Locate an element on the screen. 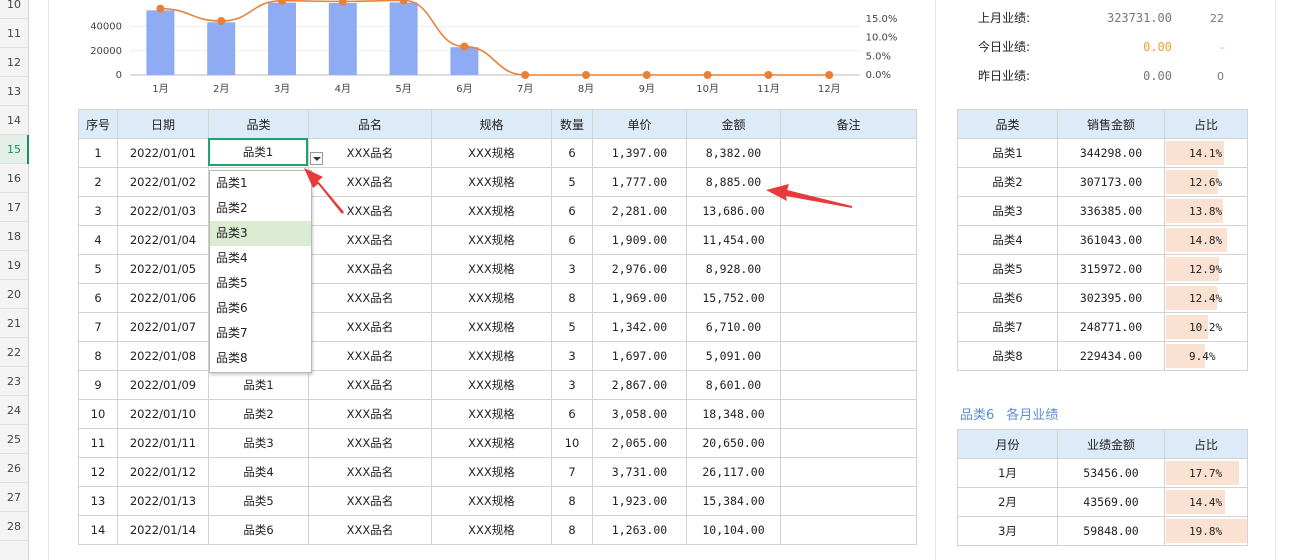 The width and height of the screenshot is (1302, 560). annotation-arrow-amount is located at coordinates (809, 196).